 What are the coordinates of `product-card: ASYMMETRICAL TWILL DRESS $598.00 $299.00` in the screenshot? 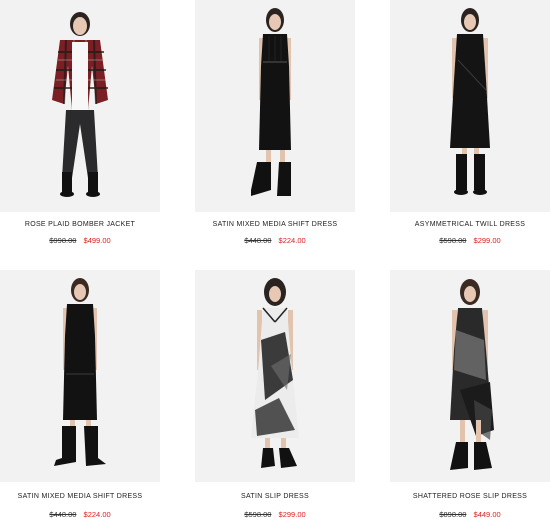 It's located at (470, 125).